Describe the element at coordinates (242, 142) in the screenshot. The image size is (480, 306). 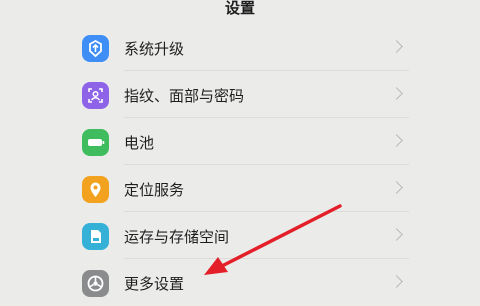
I see `settings-item-battery: 电池` at that location.